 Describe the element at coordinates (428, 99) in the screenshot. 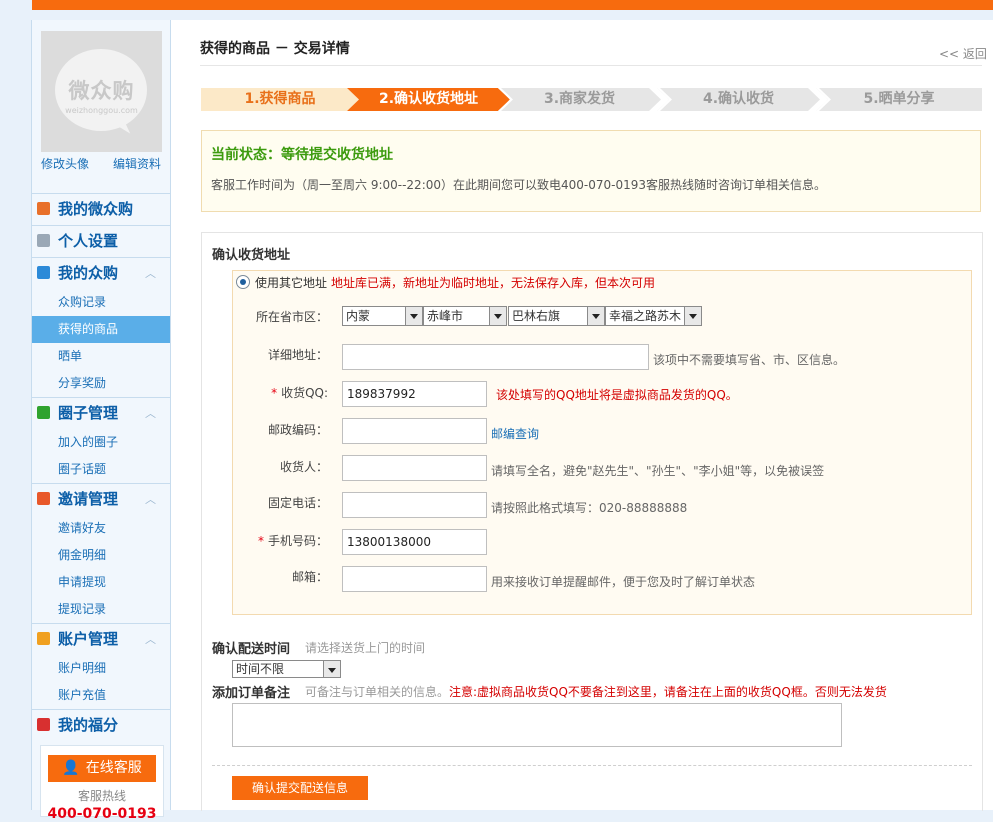

I see `step-2: 2.确认收货地址` at that location.